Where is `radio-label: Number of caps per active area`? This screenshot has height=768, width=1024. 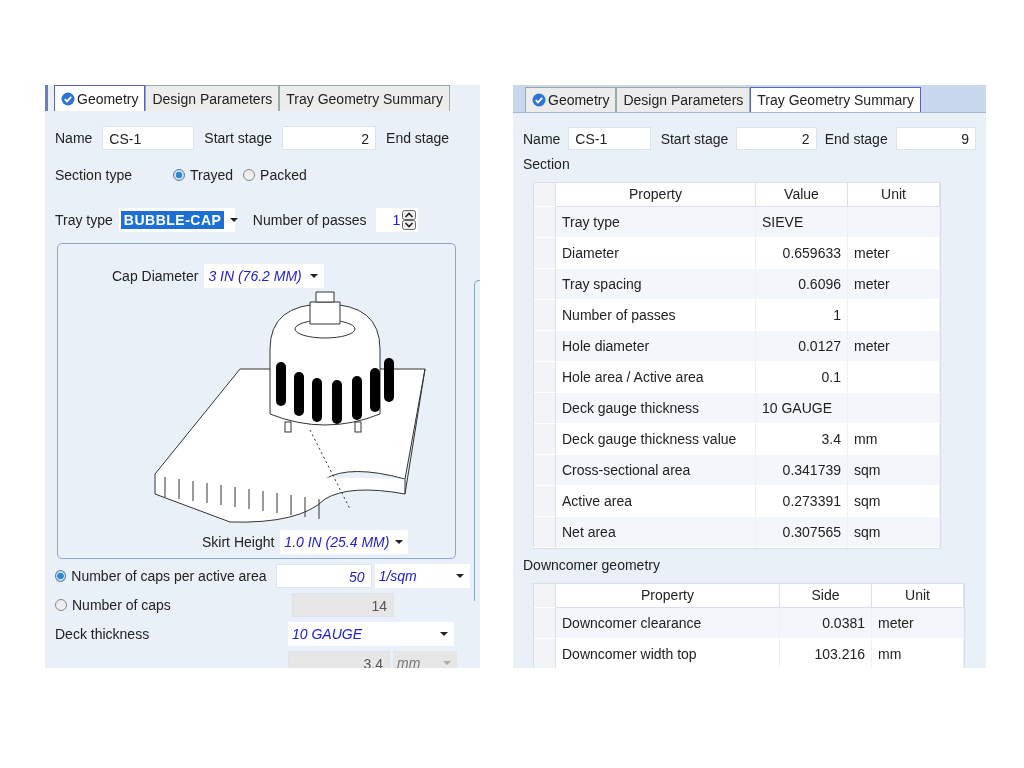 radio-label: Number of caps per active area is located at coordinates (169, 576).